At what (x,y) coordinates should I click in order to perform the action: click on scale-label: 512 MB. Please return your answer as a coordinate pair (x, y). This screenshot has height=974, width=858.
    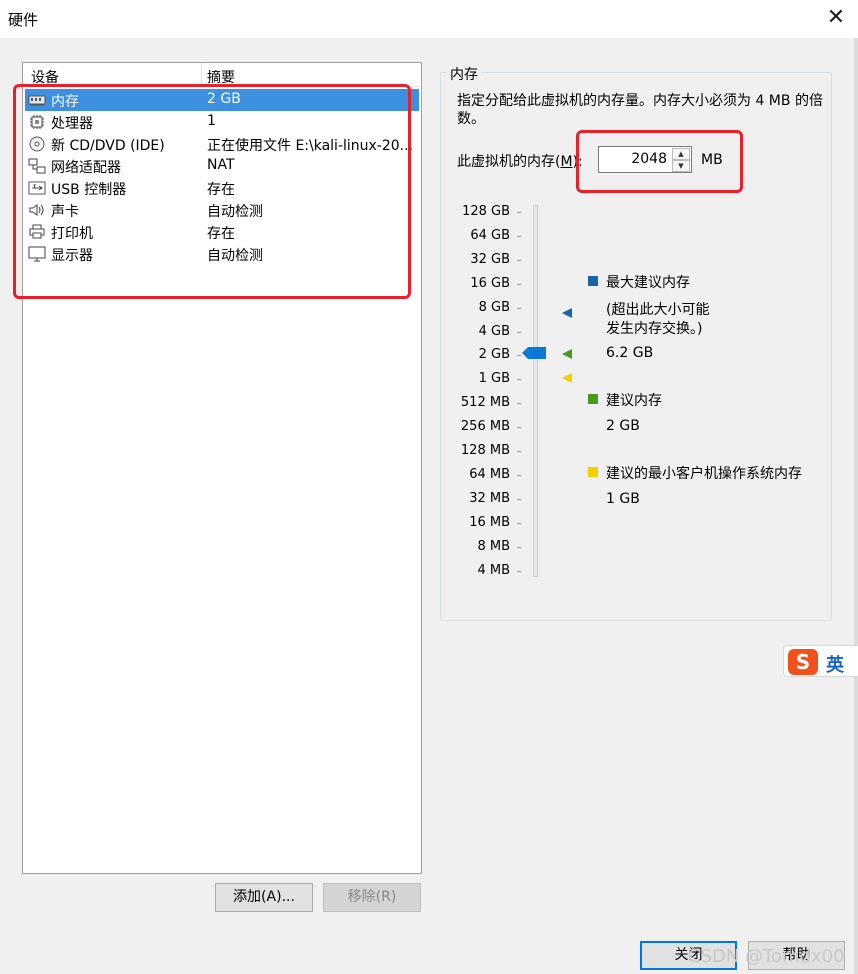
    Looking at the image, I should click on (485, 403).